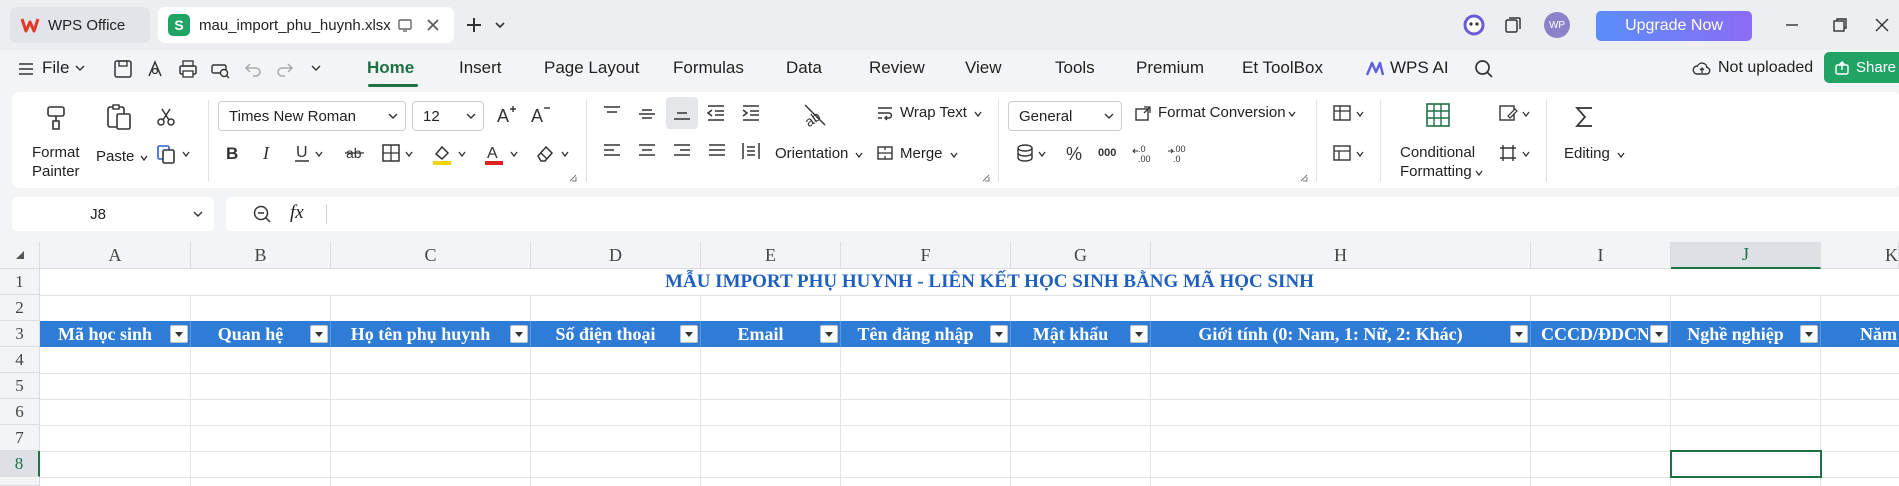  What do you see at coordinates (926, 255) in the screenshot?
I see `column-header-f: F` at bounding box center [926, 255].